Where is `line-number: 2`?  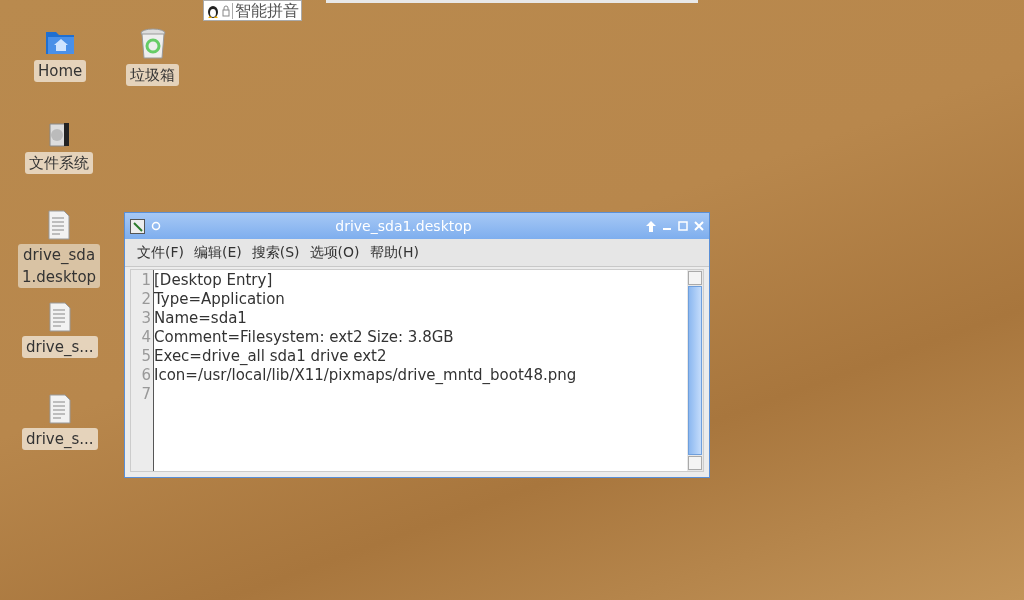
line-number: 2 is located at coordinates (146, 299).